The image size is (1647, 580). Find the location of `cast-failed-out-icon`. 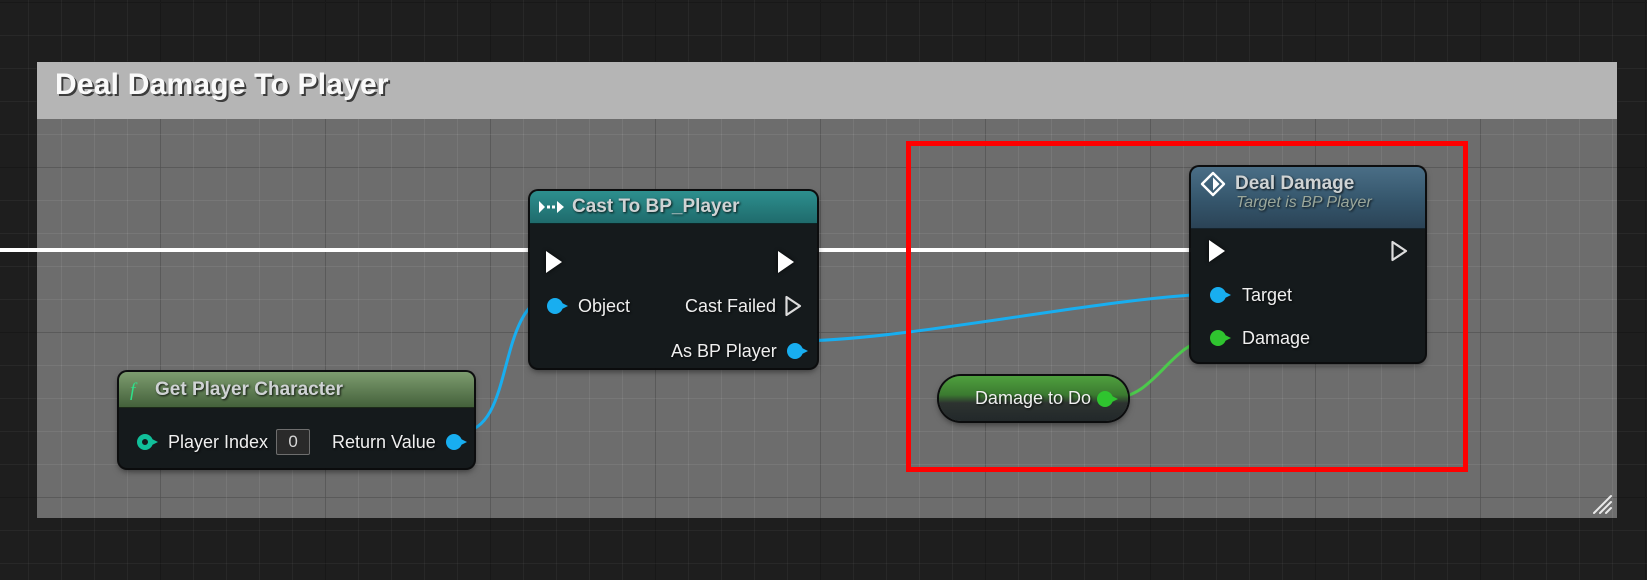

cast-failed-out-icon is located at coordinates (793, 306).